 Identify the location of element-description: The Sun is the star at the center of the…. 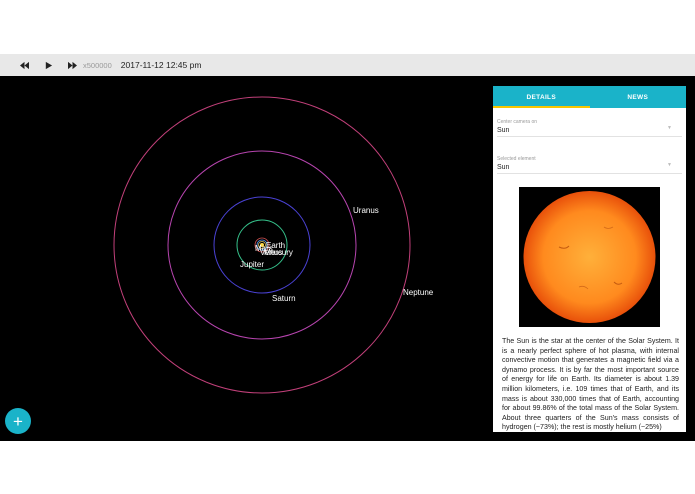
(590, 384).